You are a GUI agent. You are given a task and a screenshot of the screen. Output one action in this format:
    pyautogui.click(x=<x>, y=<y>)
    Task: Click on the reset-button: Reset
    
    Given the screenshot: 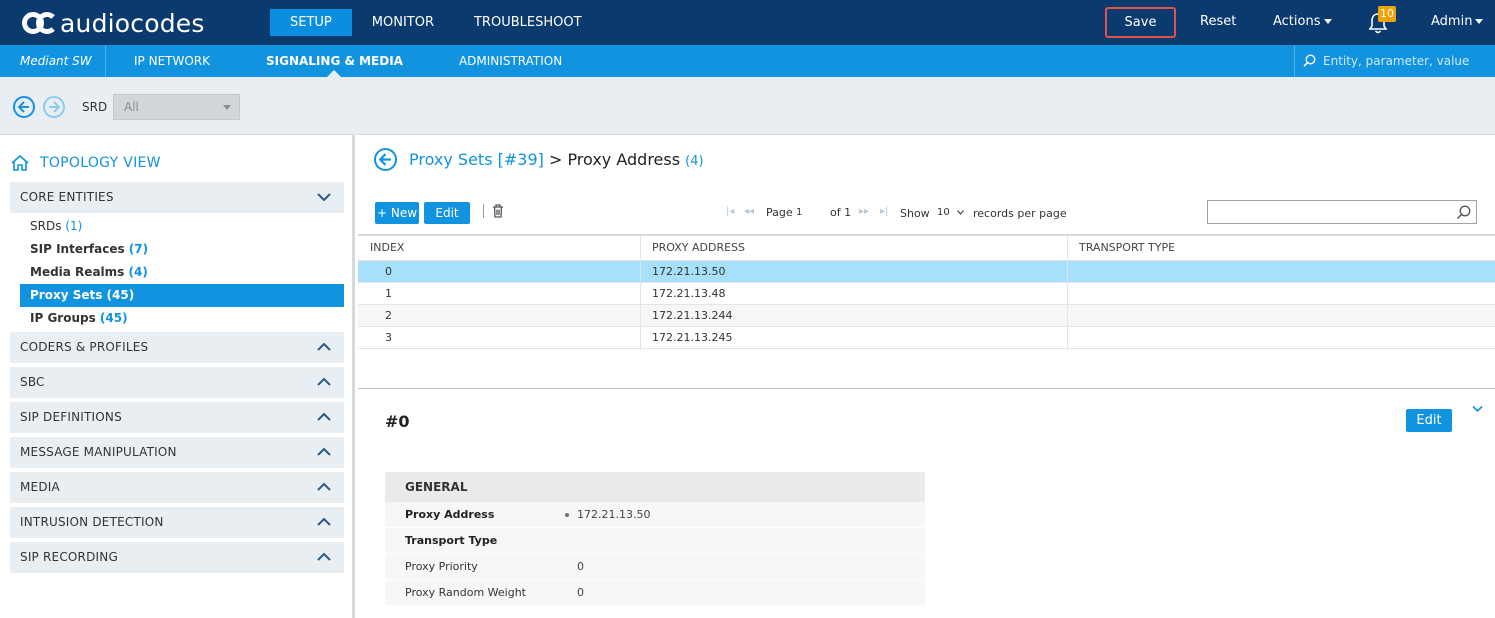 What is the action you would take?
    pyautogui.click(x=1218, y=21)
    